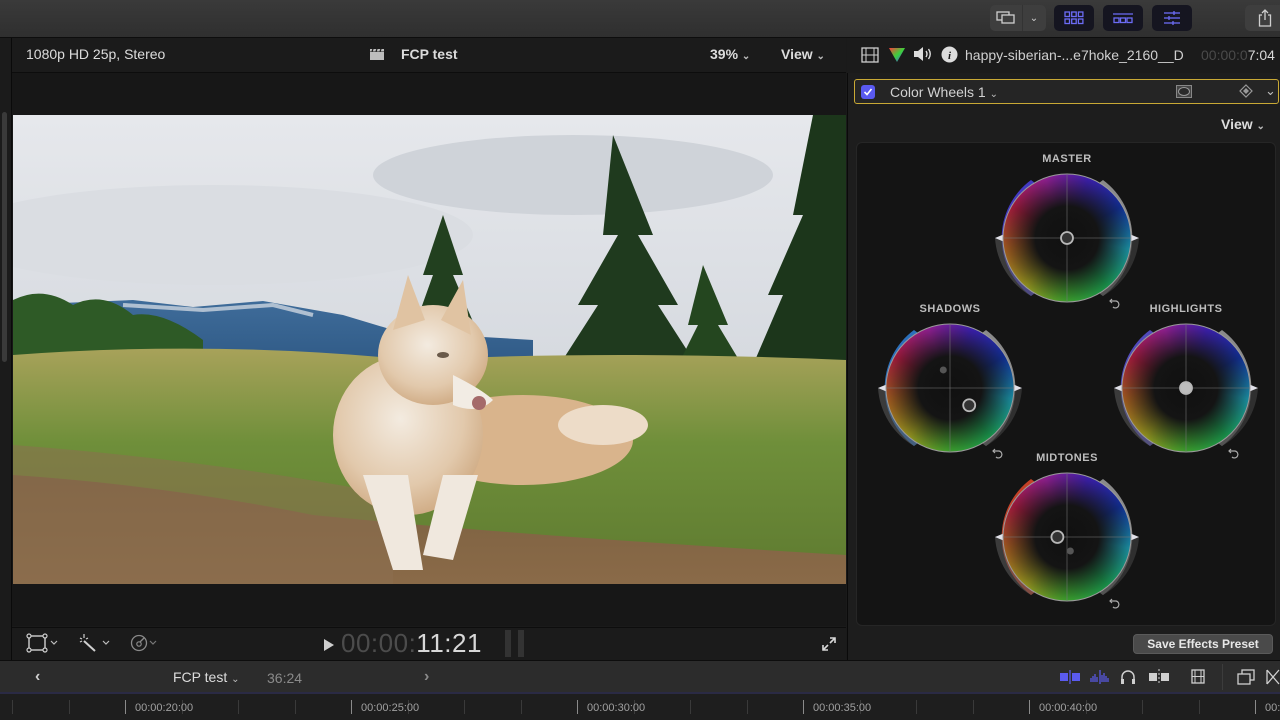  What do you see at coordinates (379, 643) in the screenshot?
I see `timecode-dim: 00:00:` at bounding box center [379, 643].